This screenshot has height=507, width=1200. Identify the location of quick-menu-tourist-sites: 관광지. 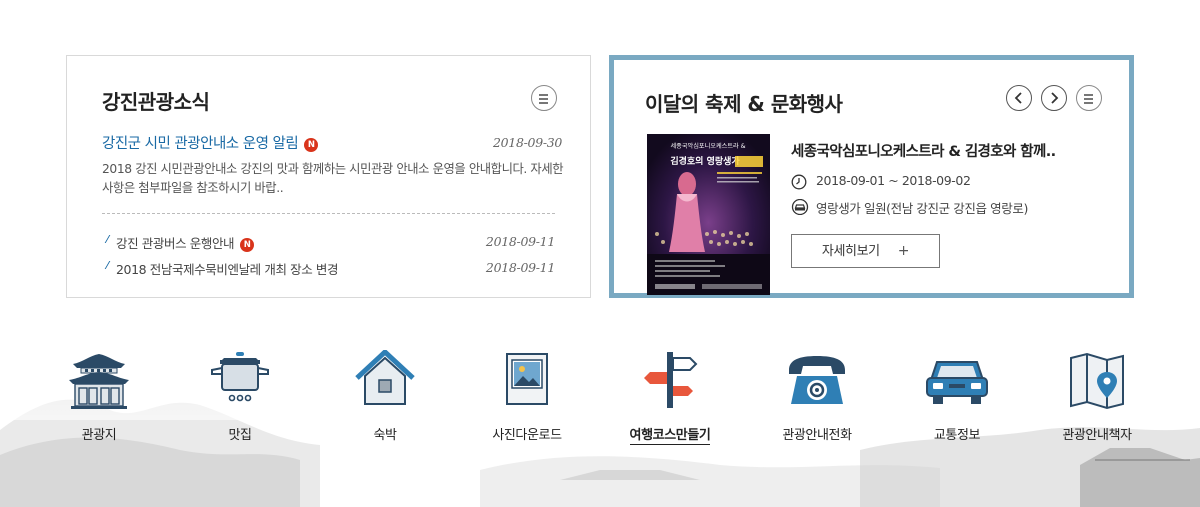
(99, 400).